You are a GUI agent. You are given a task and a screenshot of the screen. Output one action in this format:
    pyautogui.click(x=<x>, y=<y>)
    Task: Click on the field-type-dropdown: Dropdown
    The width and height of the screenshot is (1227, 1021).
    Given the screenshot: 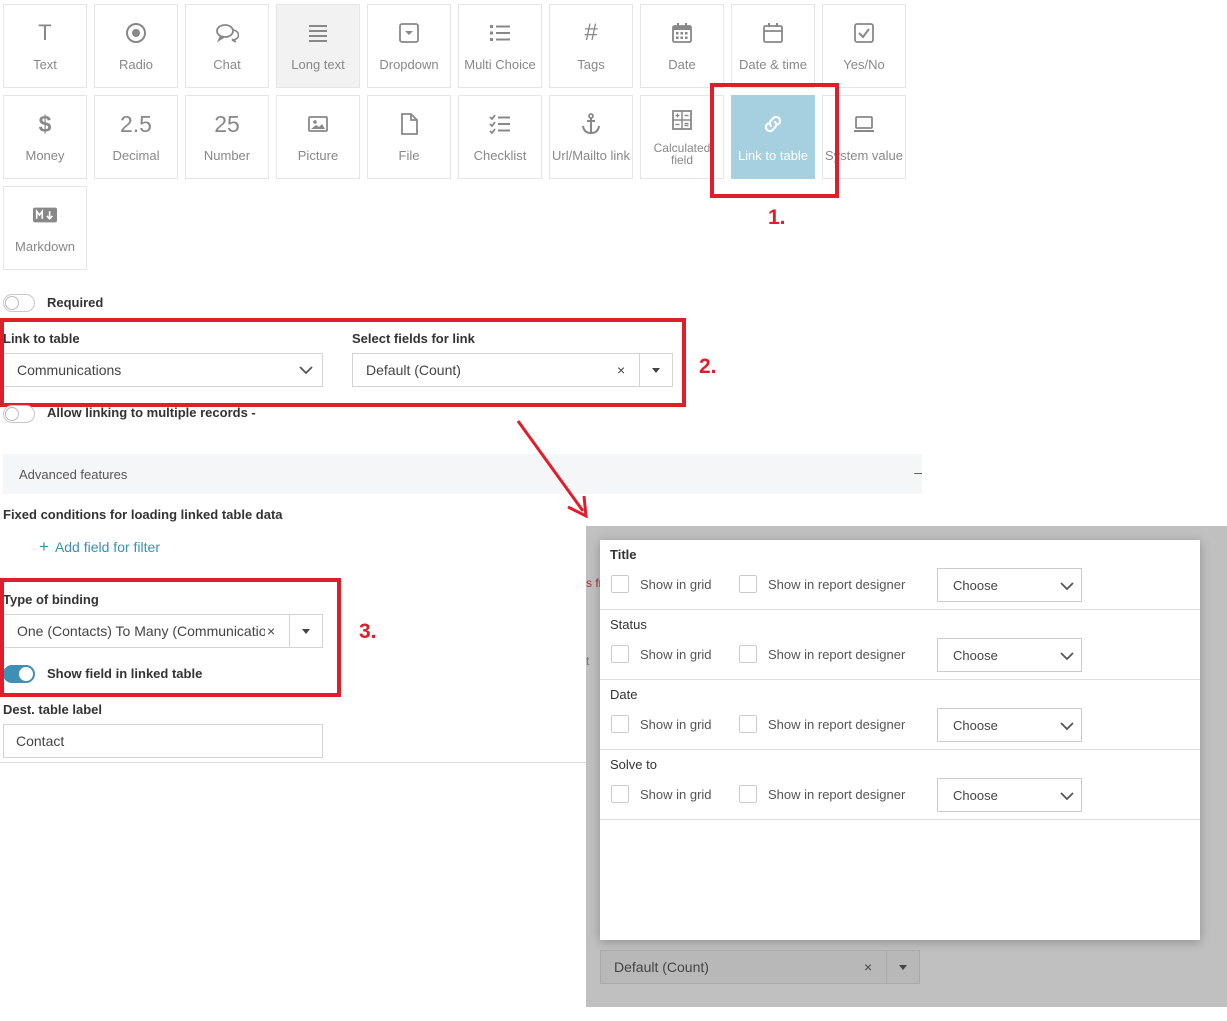 What is the action you would take?
    pyautogui.click(x=409, y=46)
    